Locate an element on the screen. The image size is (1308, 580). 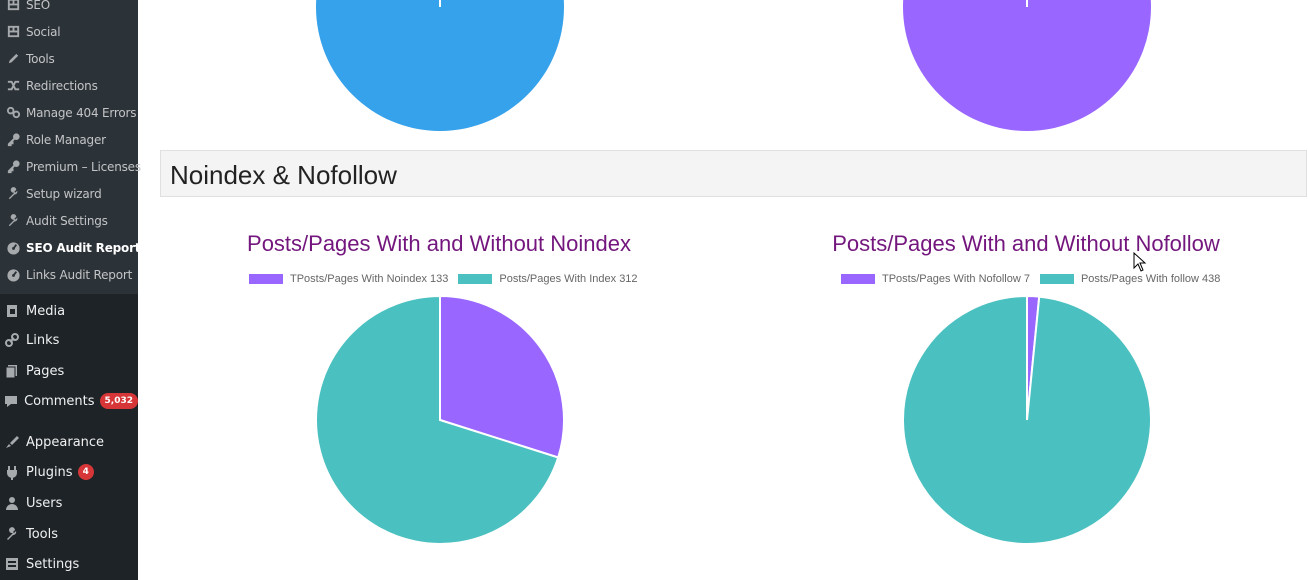
menu-item-label: Appearance is located at coordinates (65, 442).